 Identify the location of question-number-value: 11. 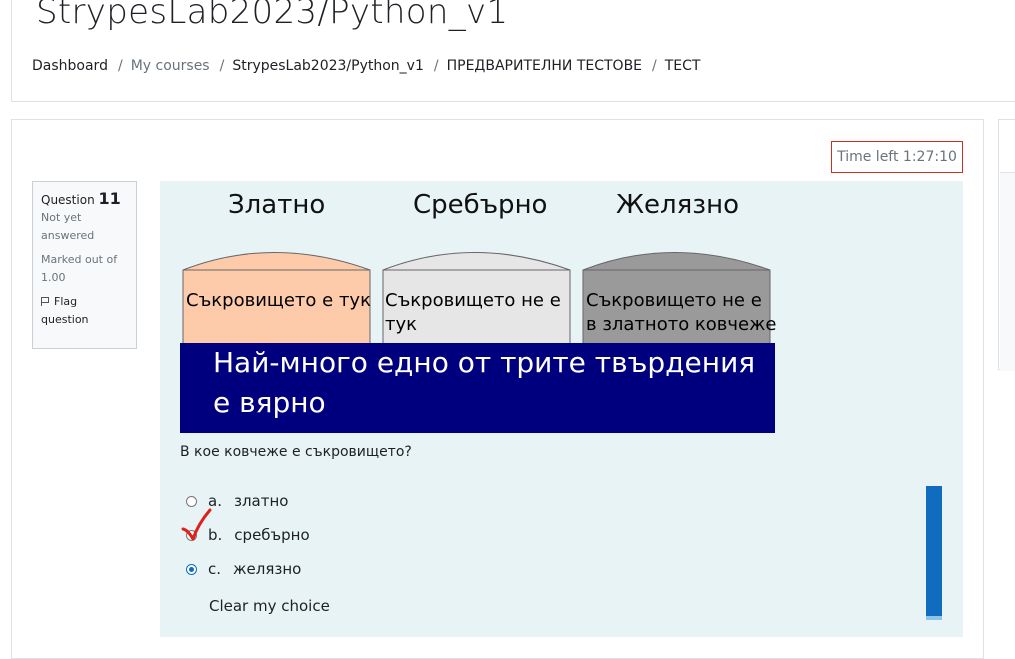
(109, 198).